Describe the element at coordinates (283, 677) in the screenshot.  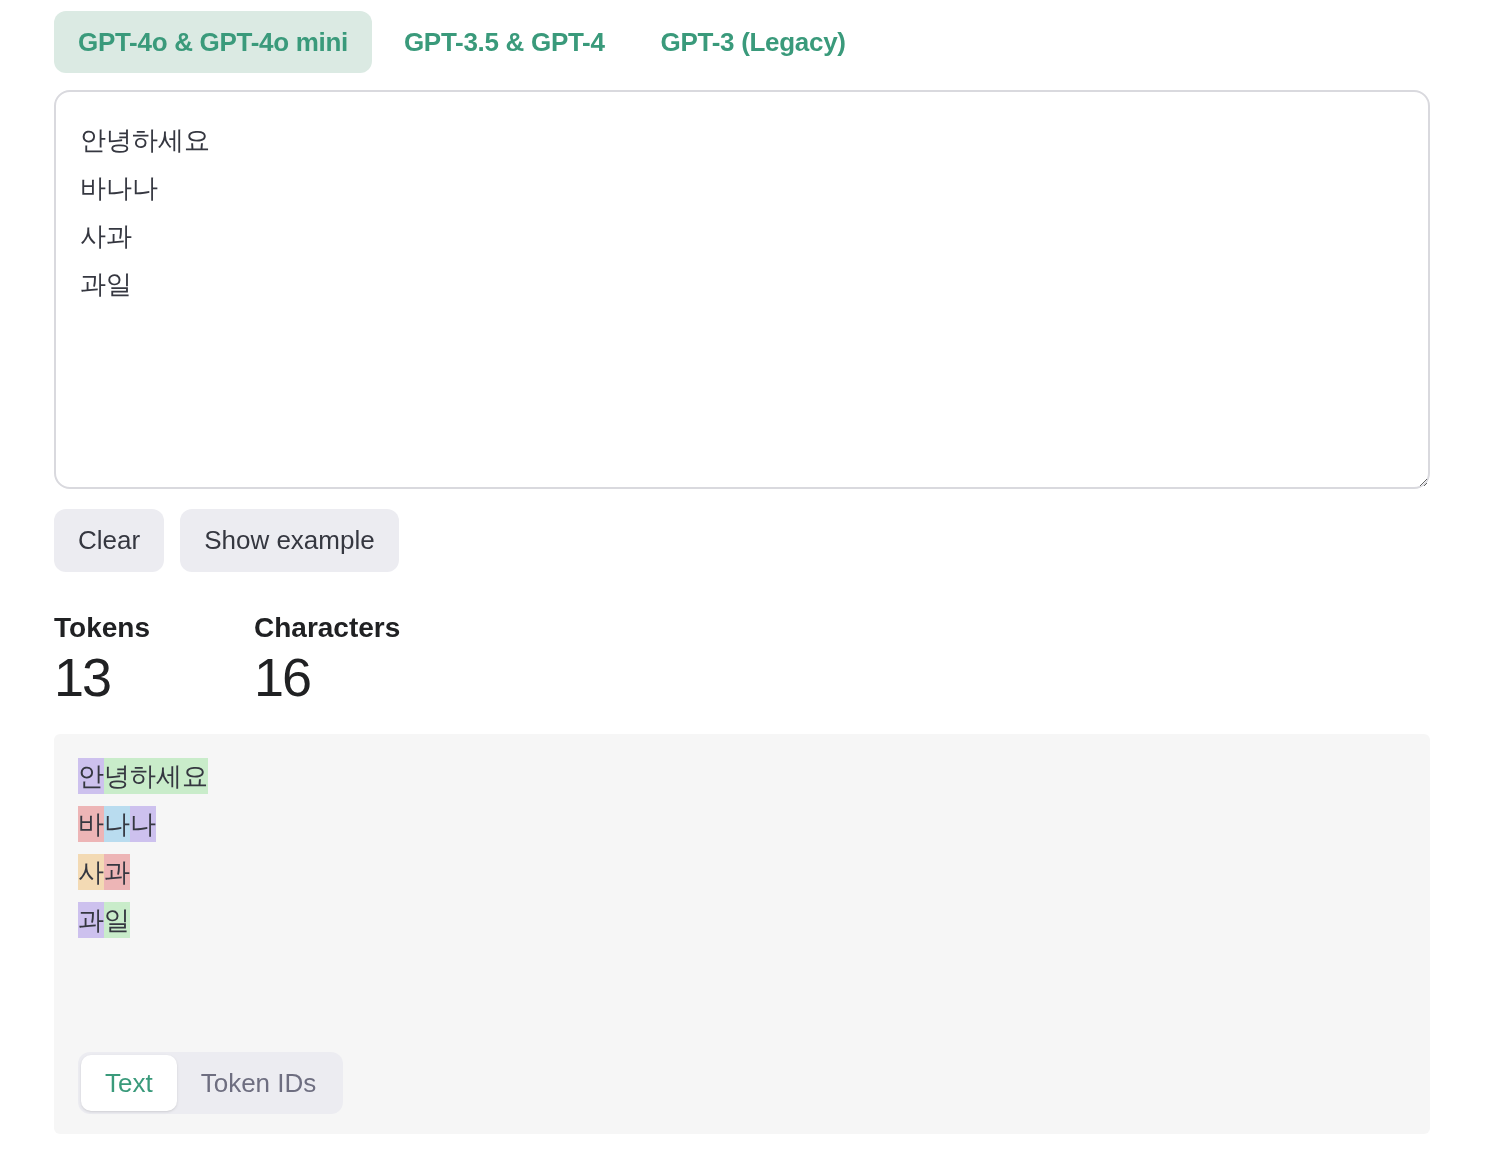
I see `stat-value: 16` at that location.